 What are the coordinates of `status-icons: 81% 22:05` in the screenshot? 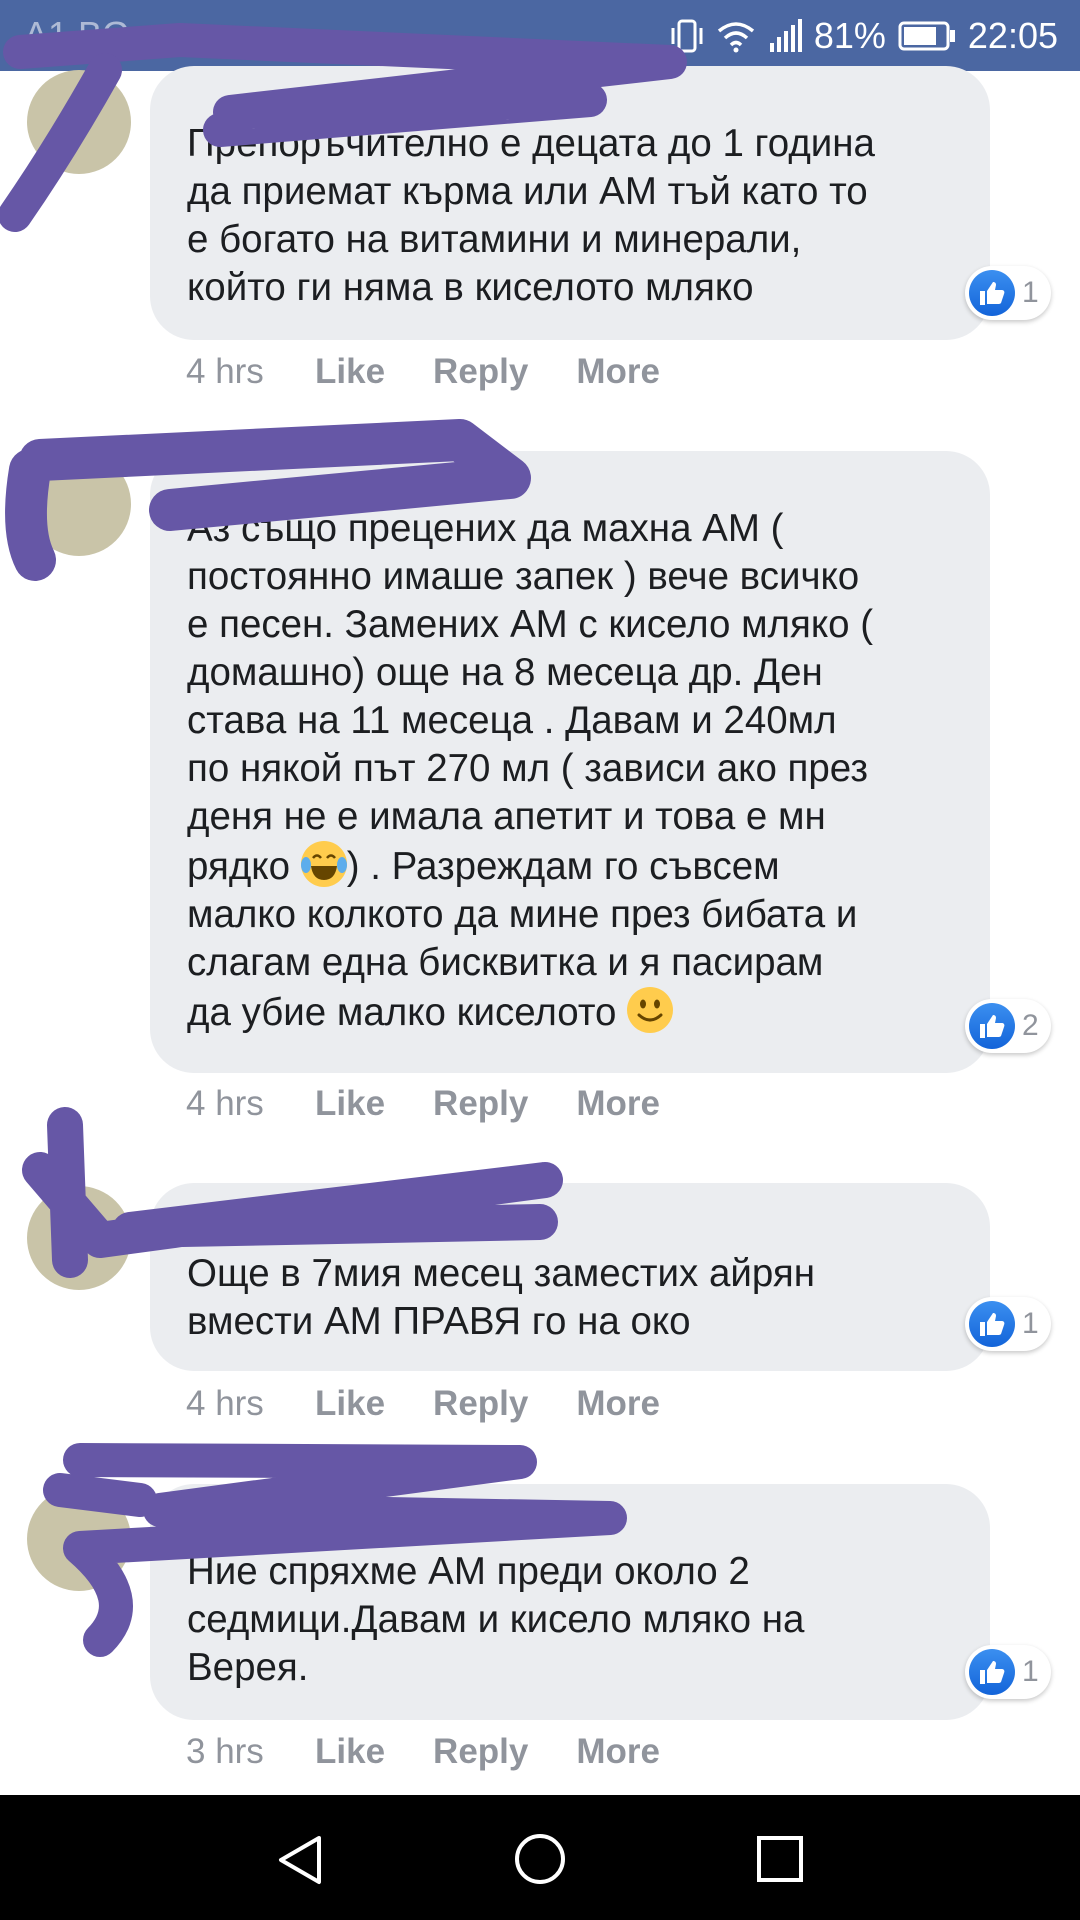 It's located at (864, 36).